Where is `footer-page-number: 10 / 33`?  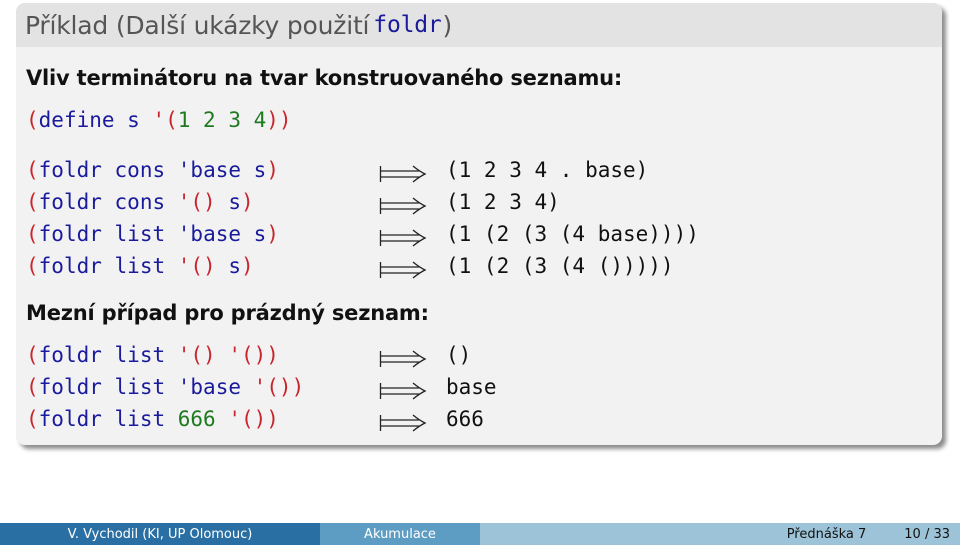
footer-page-number: 10 / 33 is located at coordinates (927, 534).